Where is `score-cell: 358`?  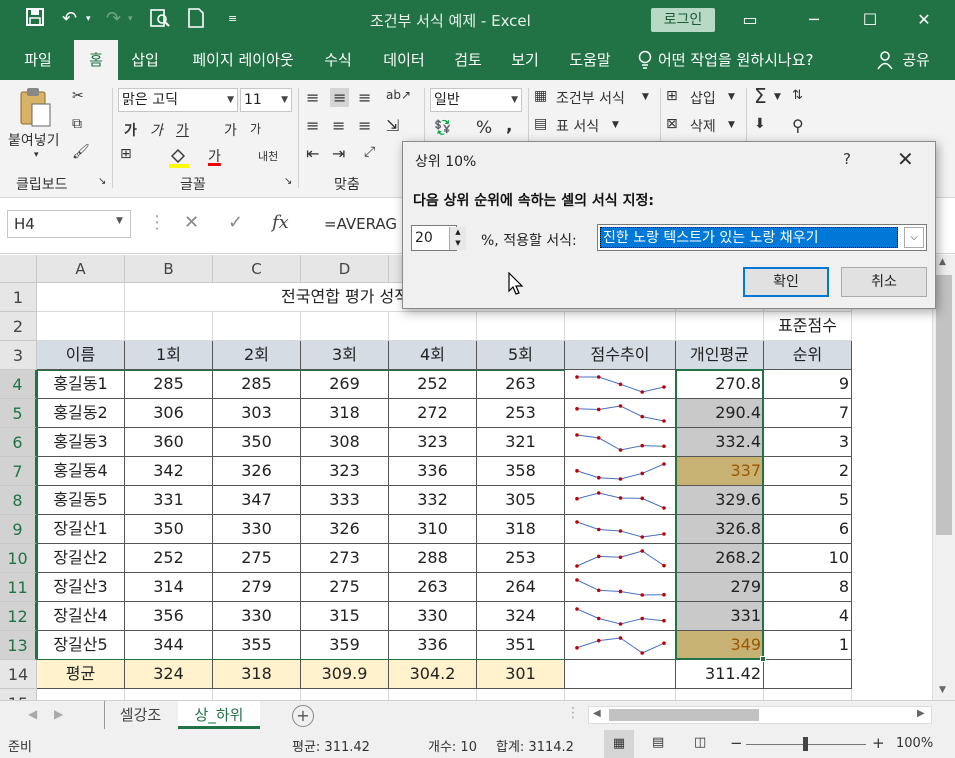
score-cell: 358 is located at coordinates (521, 471).